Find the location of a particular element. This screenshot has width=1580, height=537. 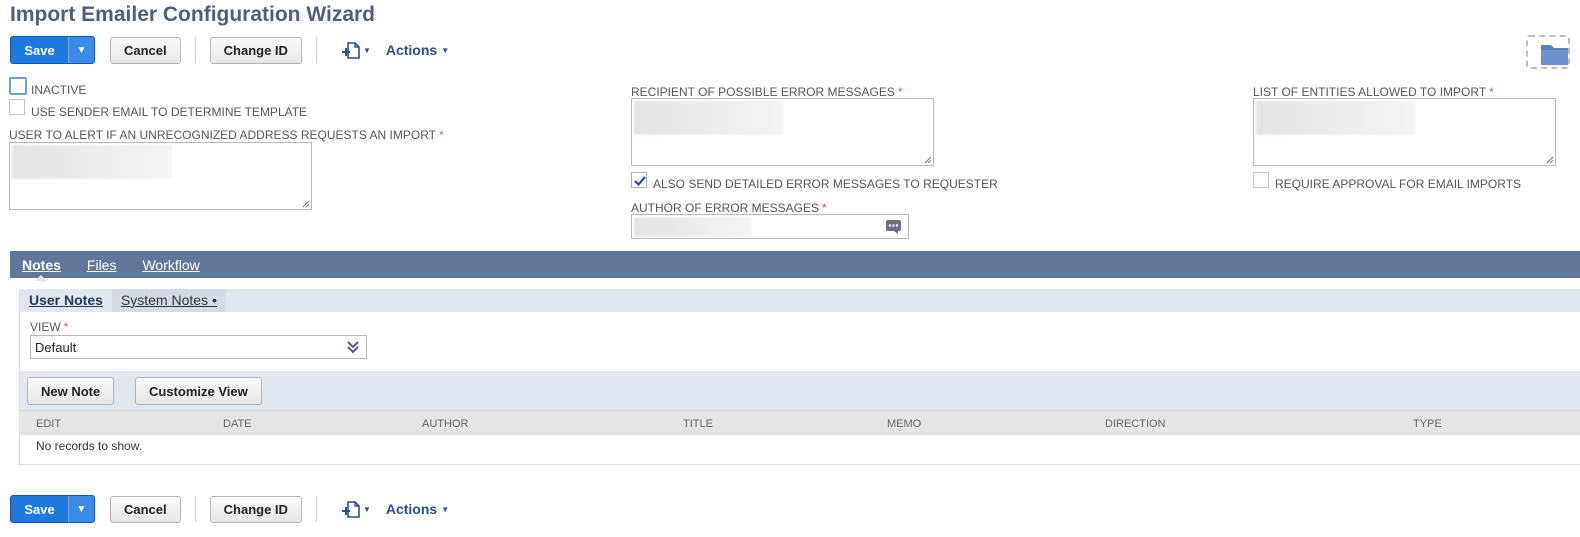

column-header-title: TITLE is located at coordinates (698, 424).